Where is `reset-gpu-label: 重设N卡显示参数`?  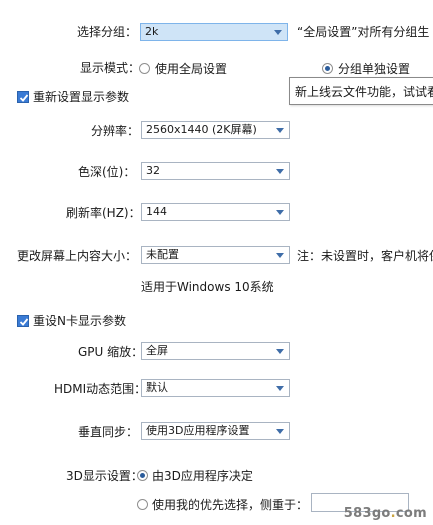
reset-gpu-label: 重设N卡显示参数 is located at coordinates (79, 321).